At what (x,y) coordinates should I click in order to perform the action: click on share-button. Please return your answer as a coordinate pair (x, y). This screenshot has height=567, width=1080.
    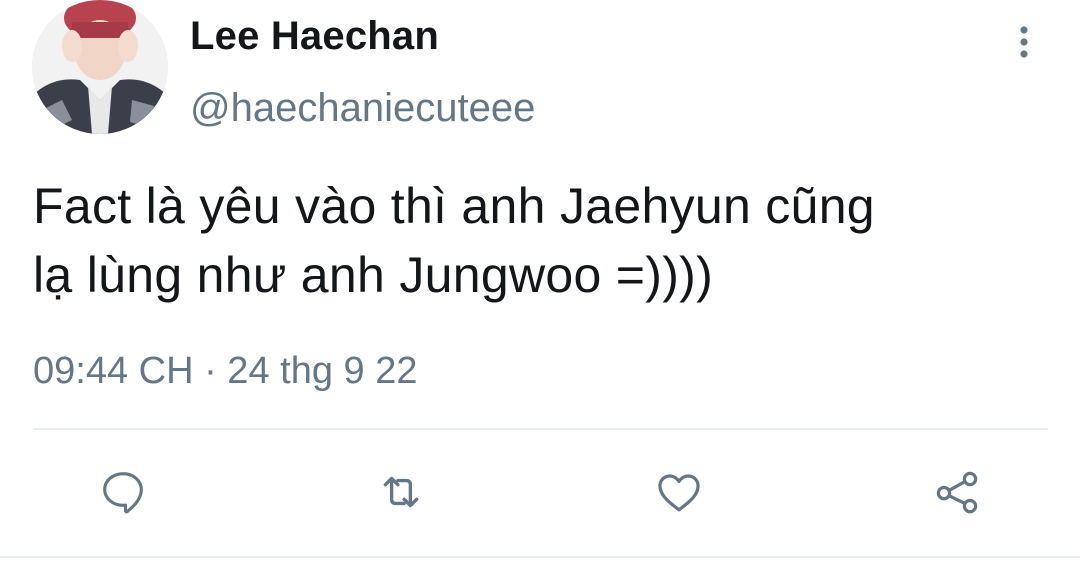
    Looking at the image, I should click on (957, 492).